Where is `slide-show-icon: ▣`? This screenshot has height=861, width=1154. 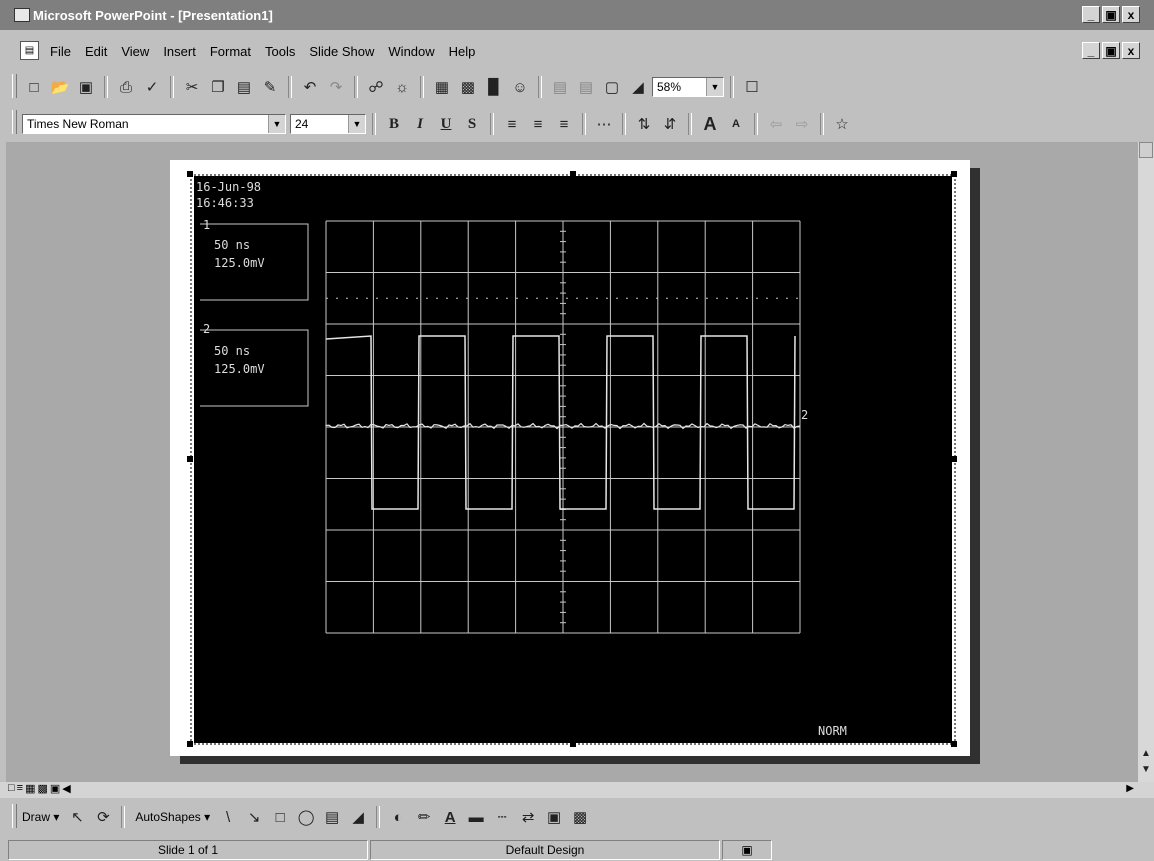
slide-show-icon: ▣ is located at coordinates (55, 788).